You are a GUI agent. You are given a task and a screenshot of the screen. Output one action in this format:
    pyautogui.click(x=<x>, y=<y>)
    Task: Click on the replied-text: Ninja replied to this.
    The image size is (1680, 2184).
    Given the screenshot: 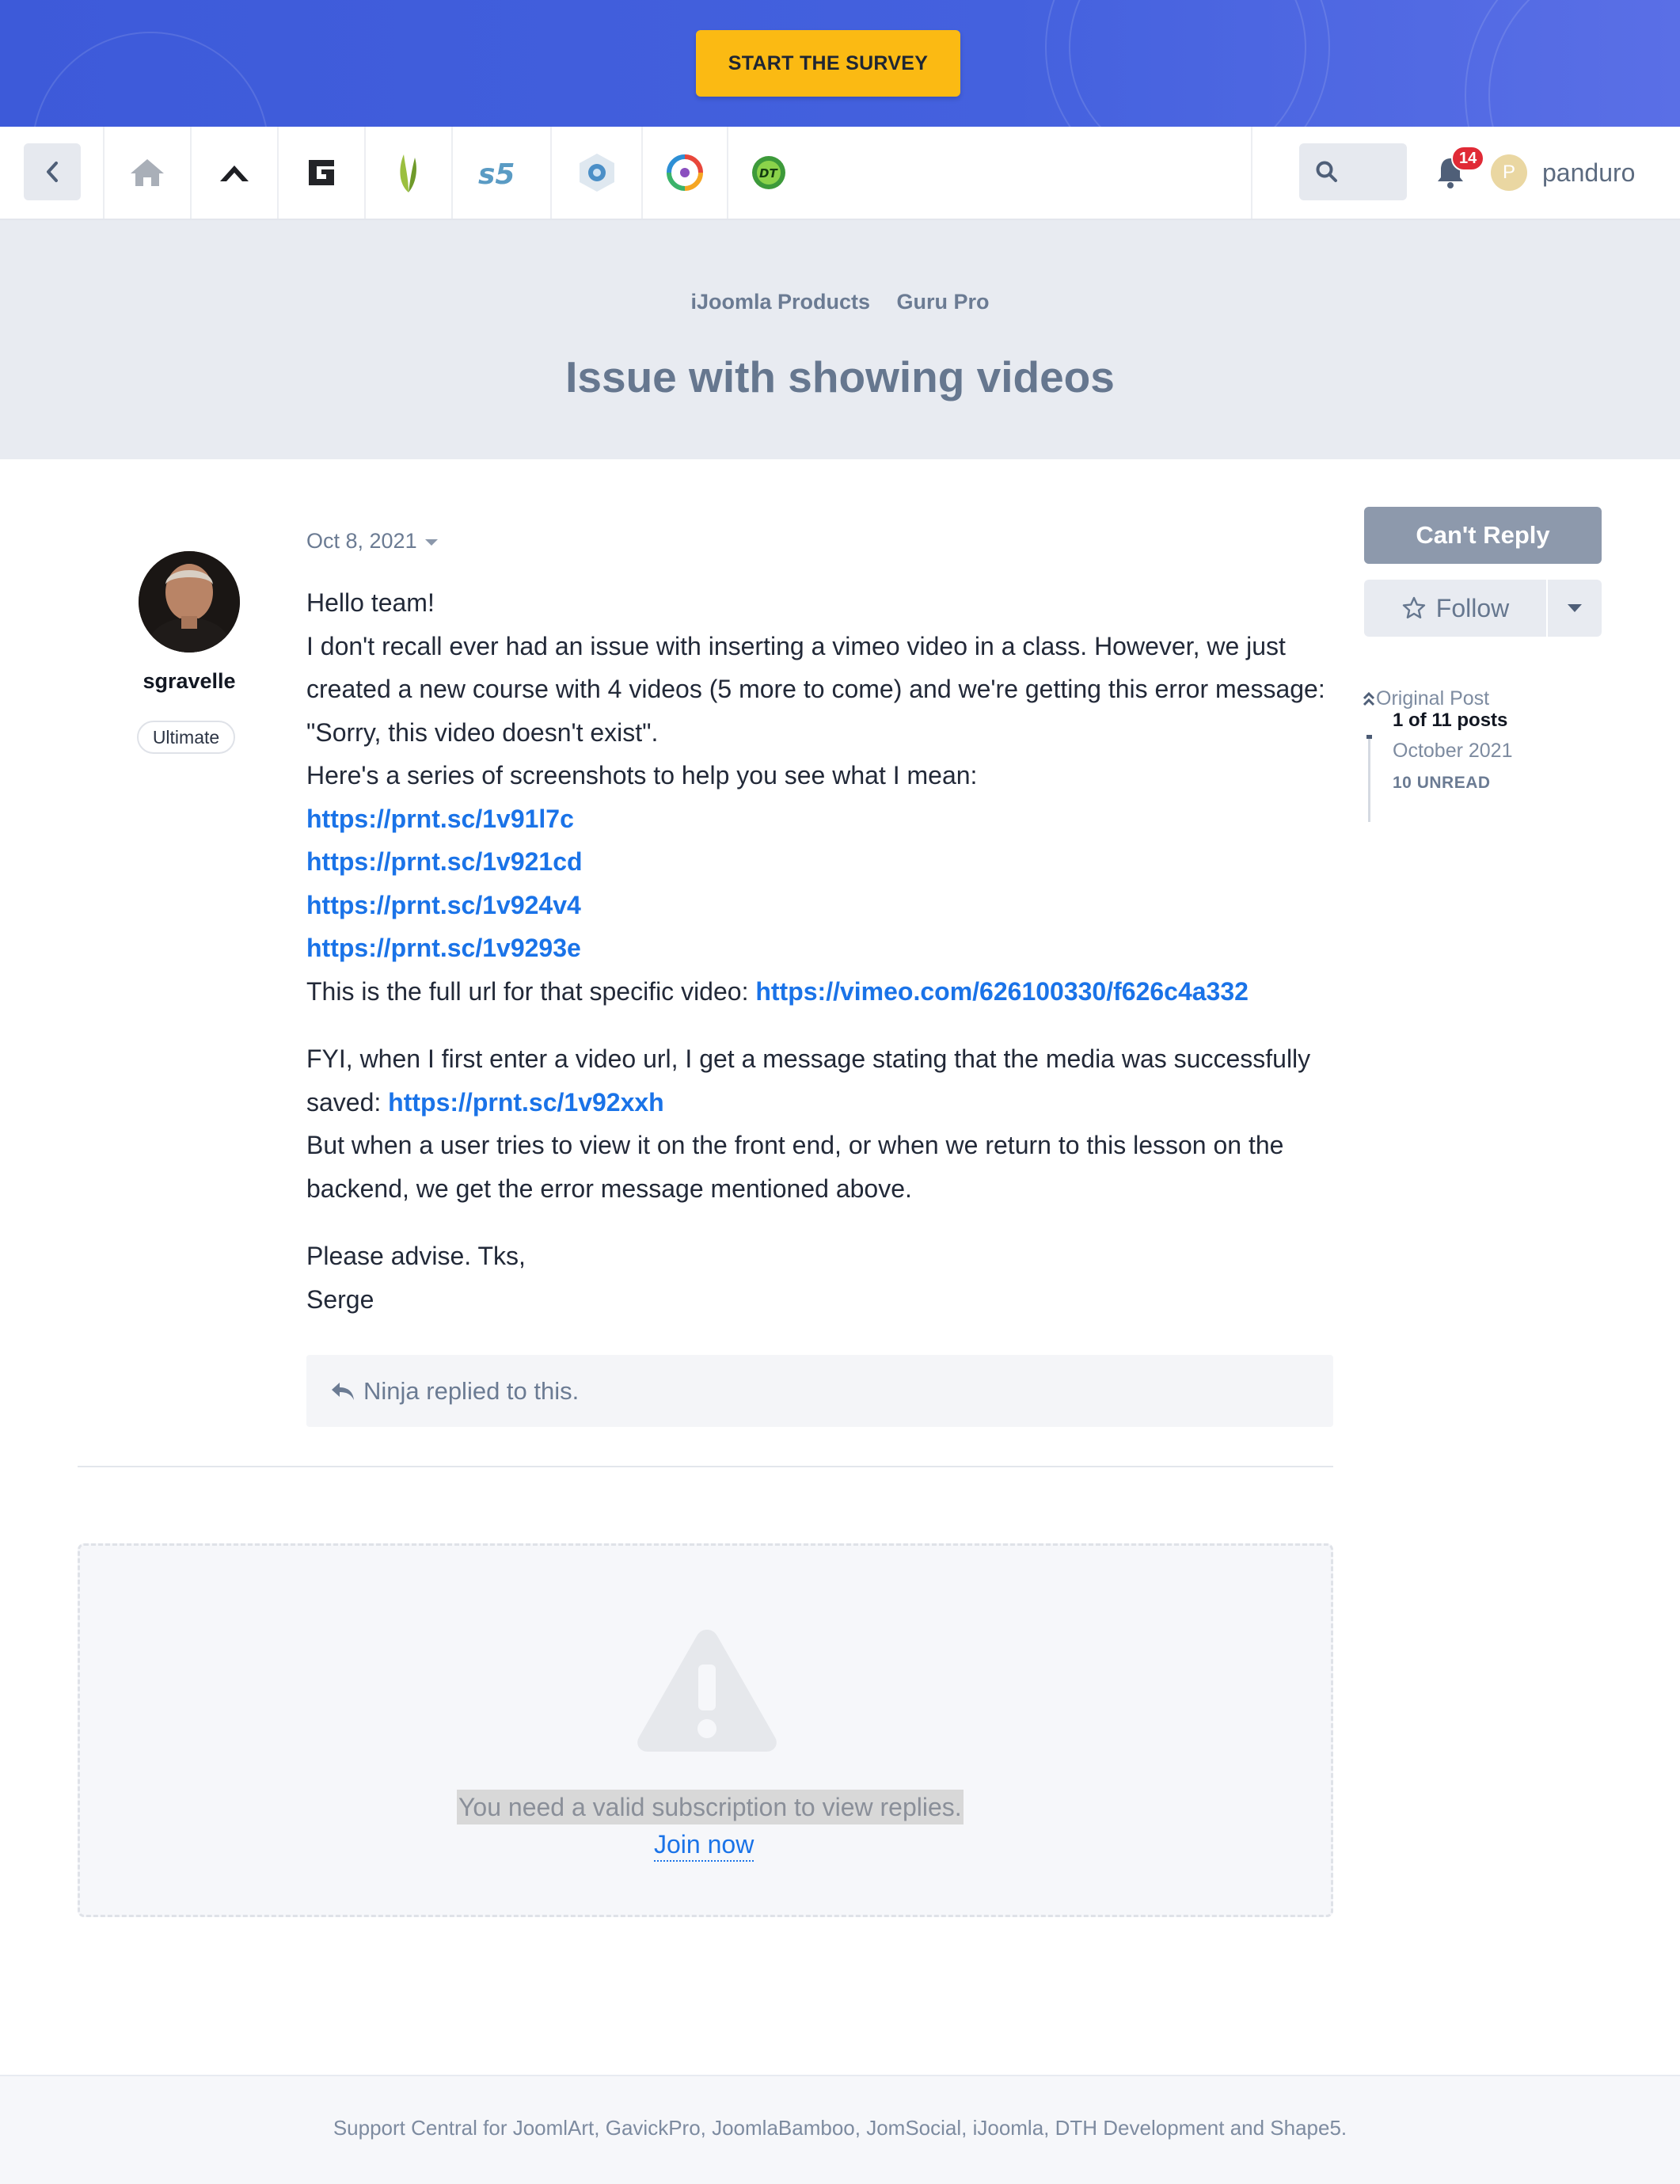 What is the action you would take?
    pyautogui.click(x=471, y=1390)
    